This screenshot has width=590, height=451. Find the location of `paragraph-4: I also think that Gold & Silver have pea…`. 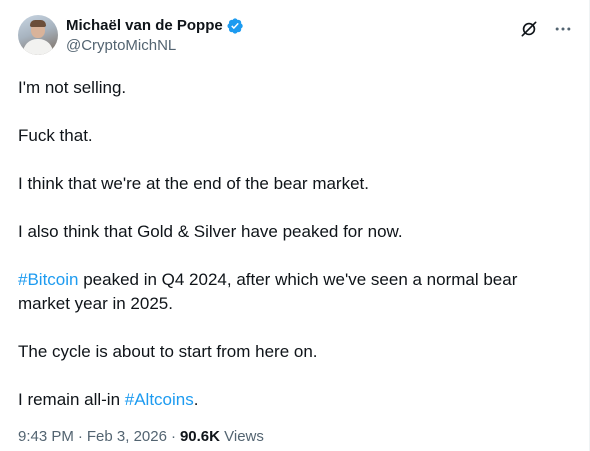

paragraph-4: I also think that Gold & Silver have pea… is located at coordinates (210, 231).